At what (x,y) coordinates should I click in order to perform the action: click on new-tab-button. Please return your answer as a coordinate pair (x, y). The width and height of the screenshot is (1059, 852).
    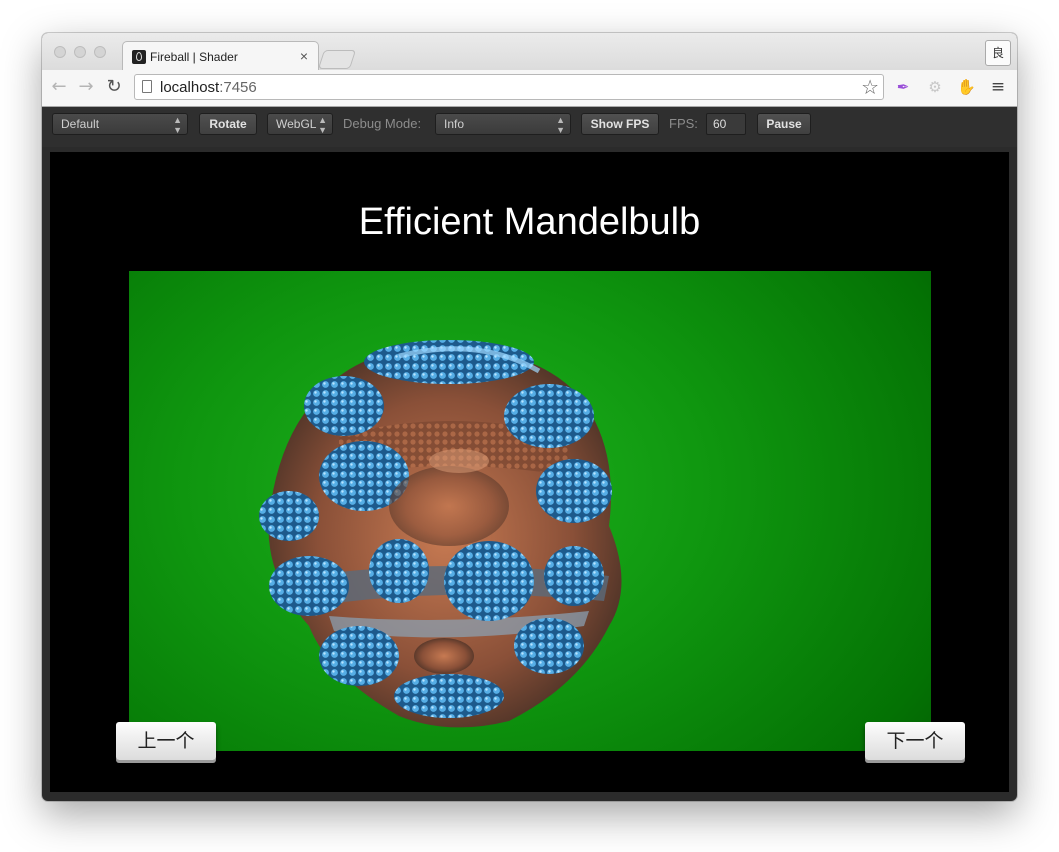
    Looking at the image, I should click on (337, 59).